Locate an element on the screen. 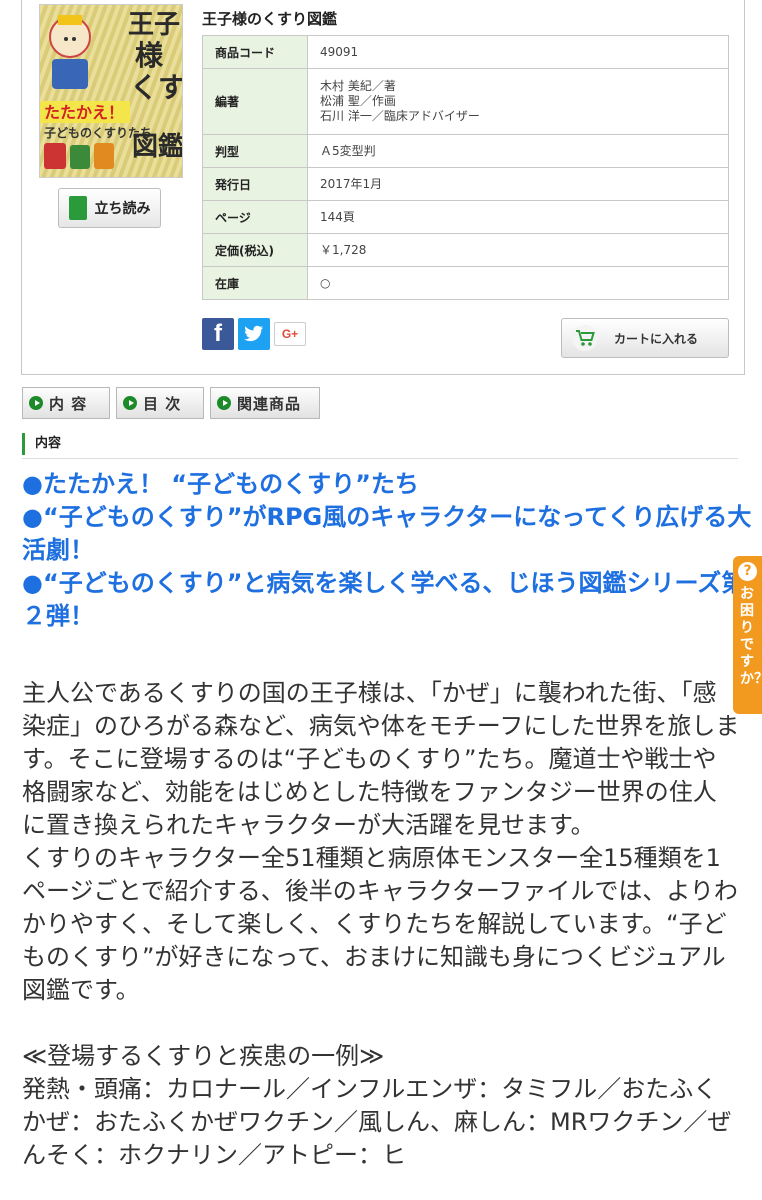  spec-label: 商品コード is located at coordinates (255, 52).